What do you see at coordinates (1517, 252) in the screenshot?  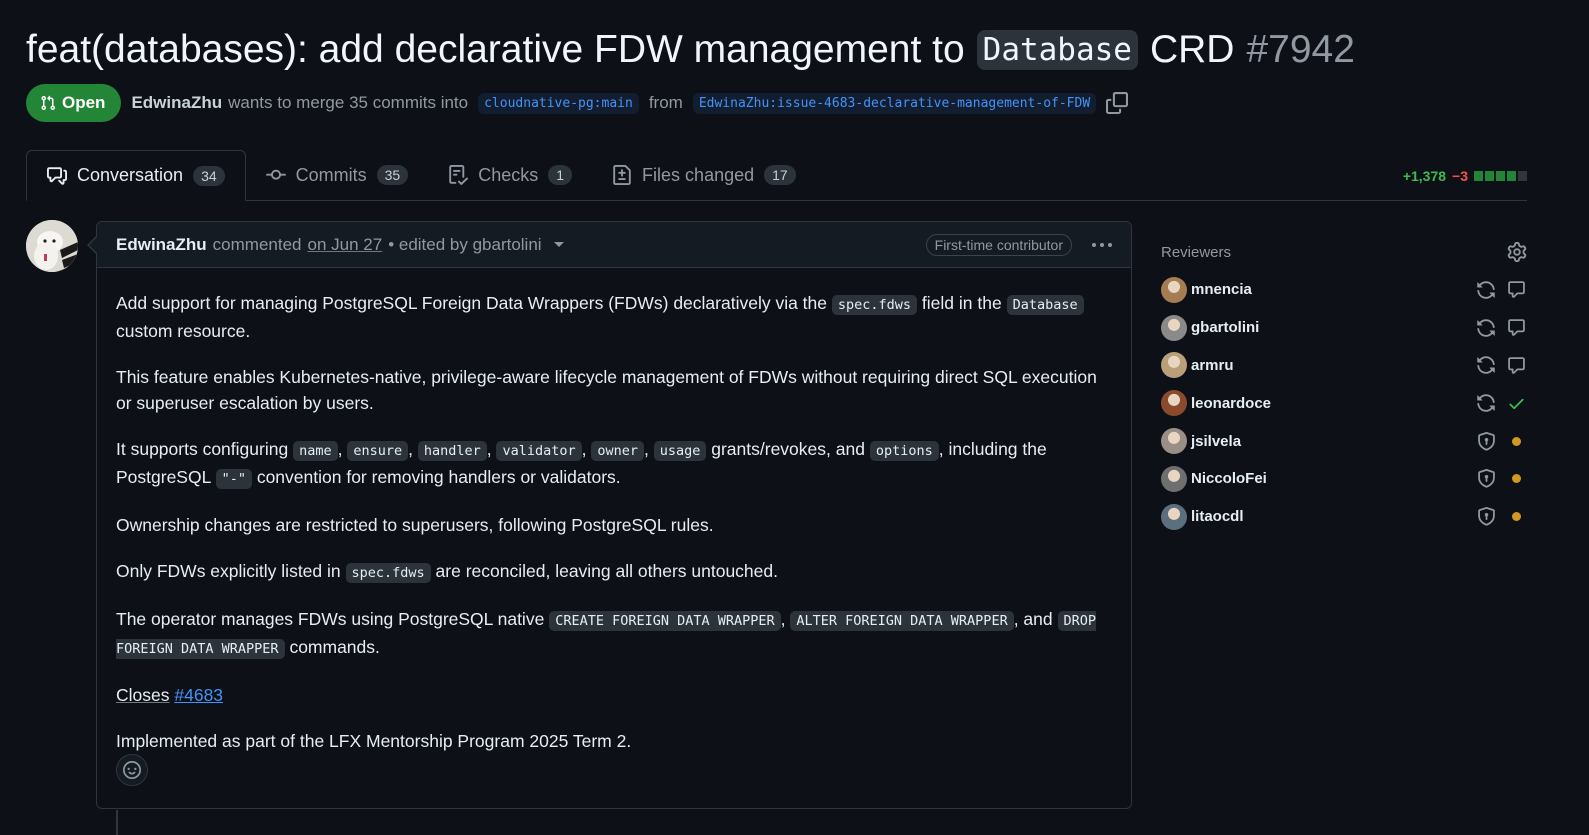 I see `gear-icon` at bounding box center [1517, 252].